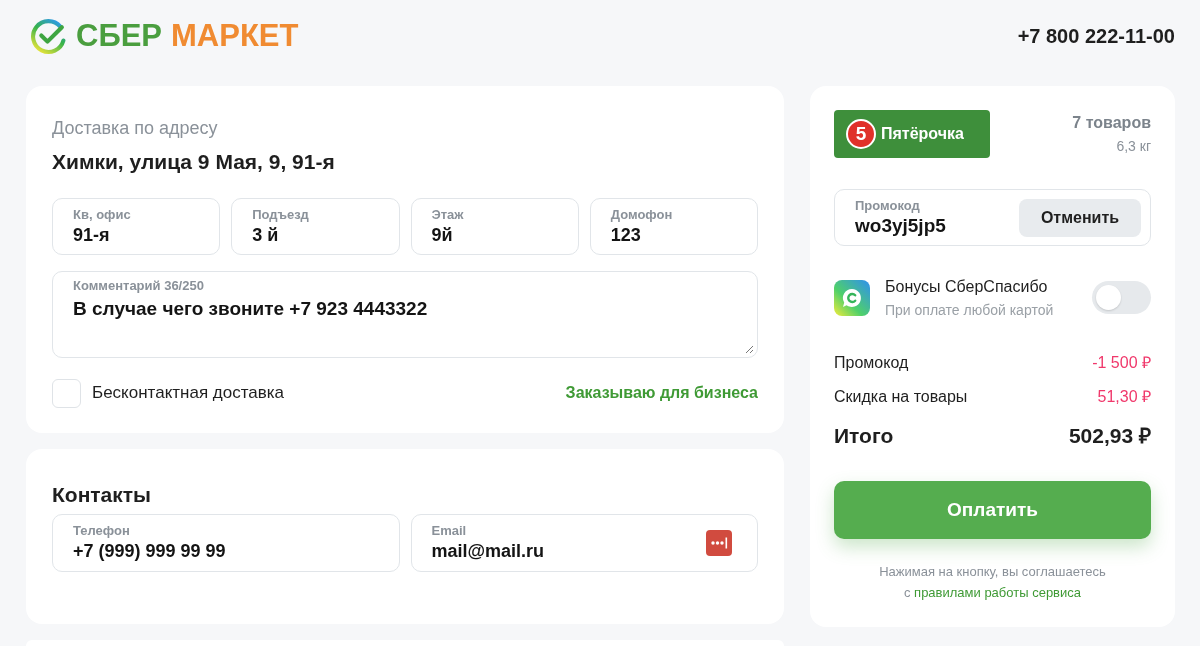 This screenshot has height=646, width=1200. Describe the element at coordinates (969, 310) in the screenshot. I see `bonus-subtitle: При оплате любой картой` at that location.